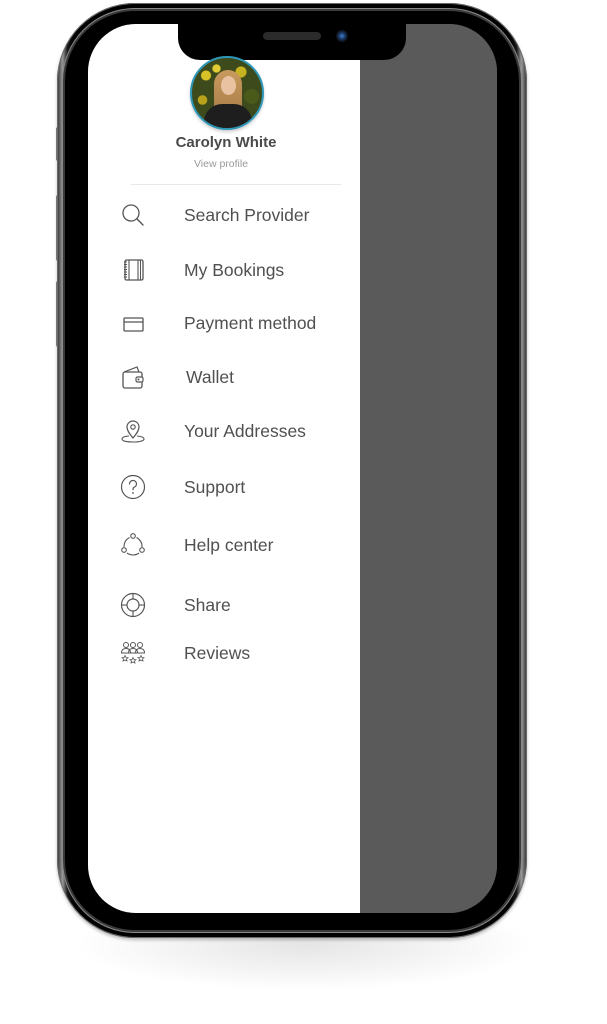 This screenshot has width=607, height=1024. I want to click on avatar-face, so click(228, 85).